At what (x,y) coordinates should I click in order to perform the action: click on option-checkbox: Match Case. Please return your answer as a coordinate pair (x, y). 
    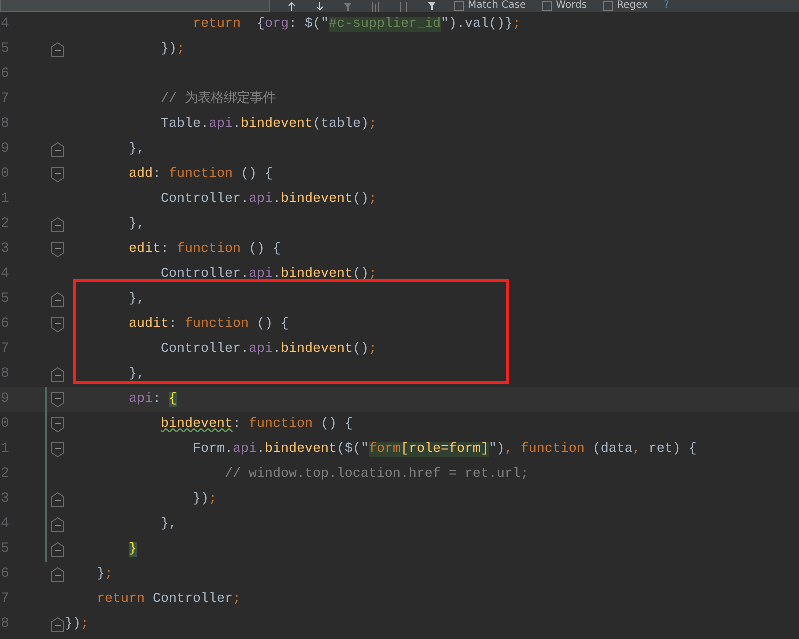
    Looking at the image, I should click on (490, 6).